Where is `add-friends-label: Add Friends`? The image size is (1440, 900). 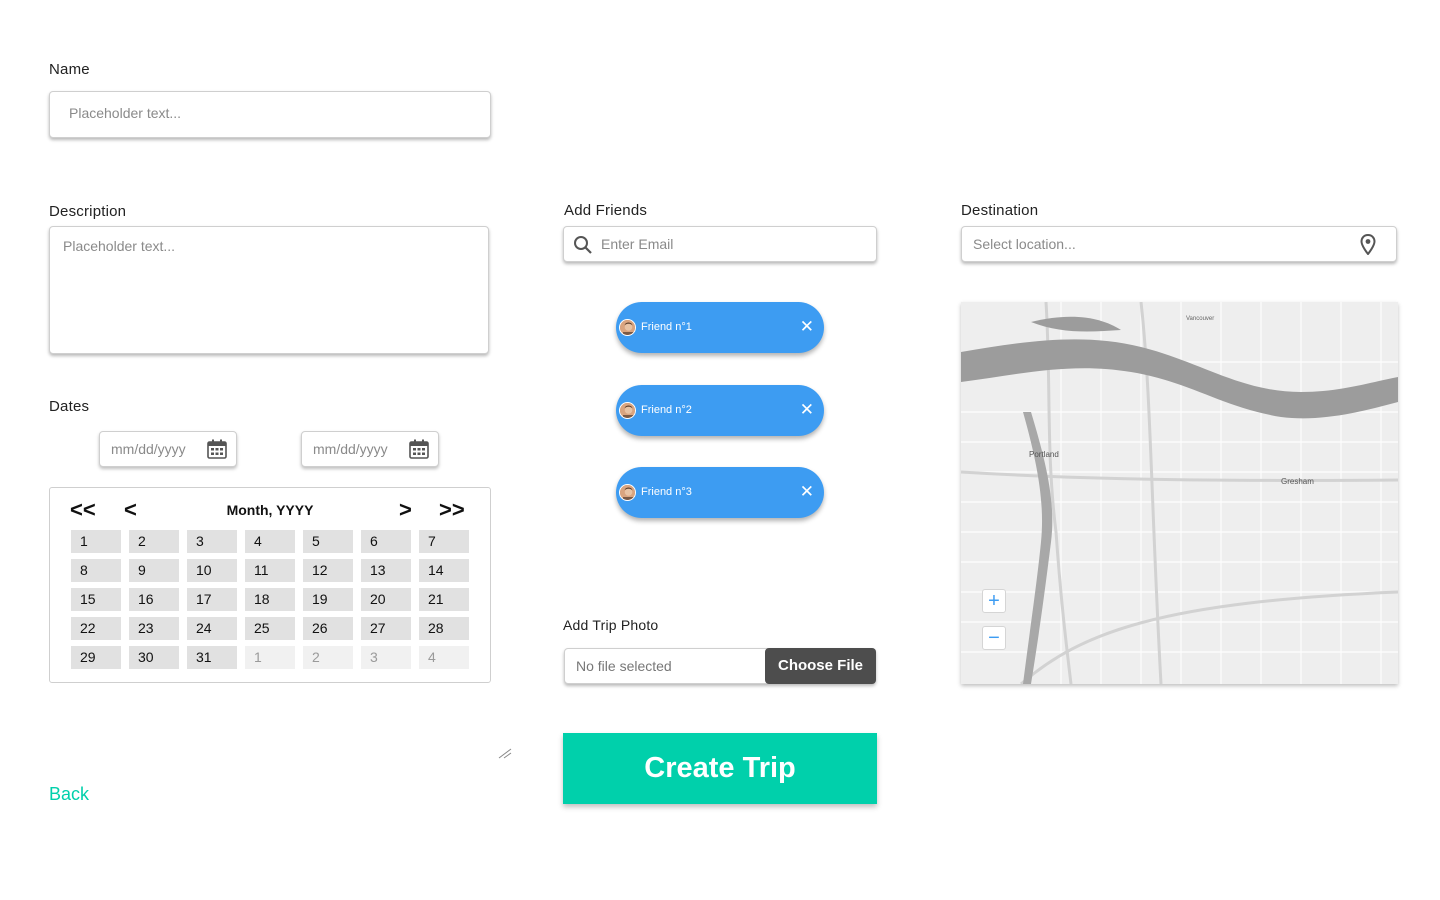
add-friends-label: Add Friends is located at coordinates (606, 210).